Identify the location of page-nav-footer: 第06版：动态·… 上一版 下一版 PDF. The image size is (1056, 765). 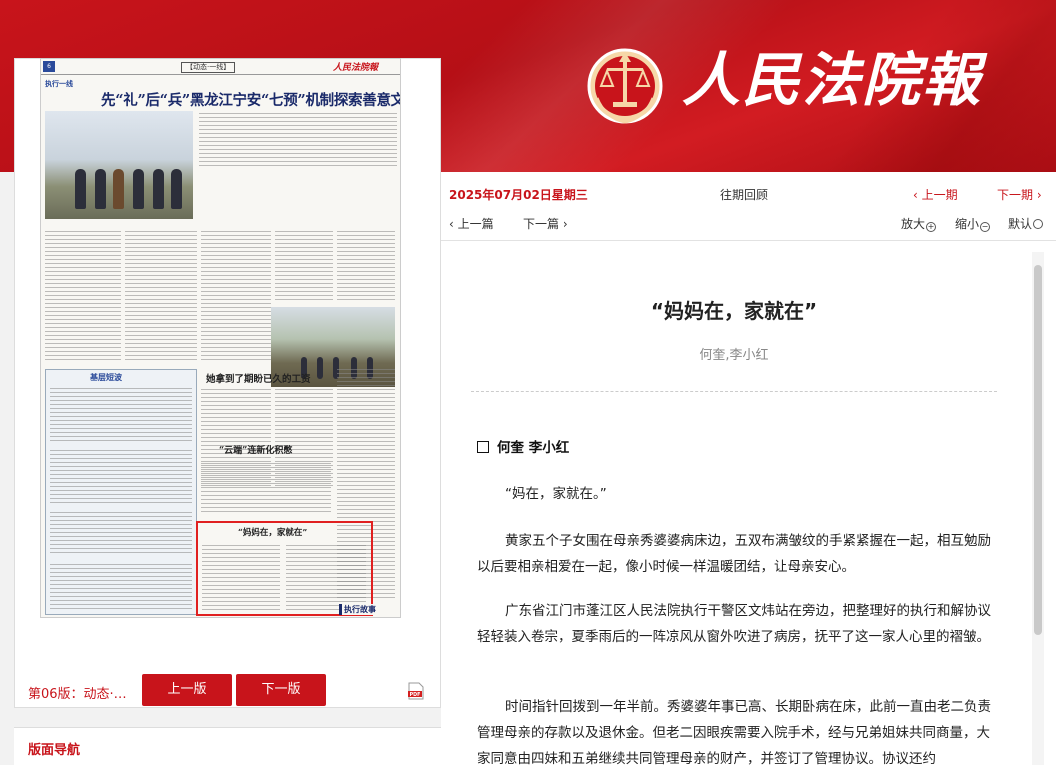
(227, 690).